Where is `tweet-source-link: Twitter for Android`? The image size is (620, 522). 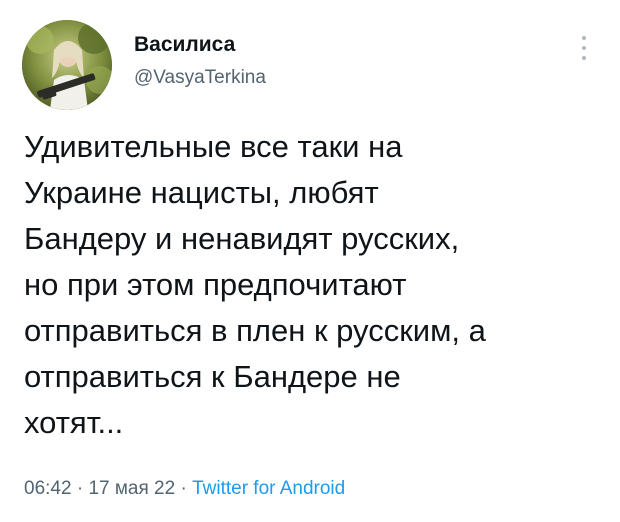 tweet-source-link: Twitter for Android is located at coordinates (268, 488).